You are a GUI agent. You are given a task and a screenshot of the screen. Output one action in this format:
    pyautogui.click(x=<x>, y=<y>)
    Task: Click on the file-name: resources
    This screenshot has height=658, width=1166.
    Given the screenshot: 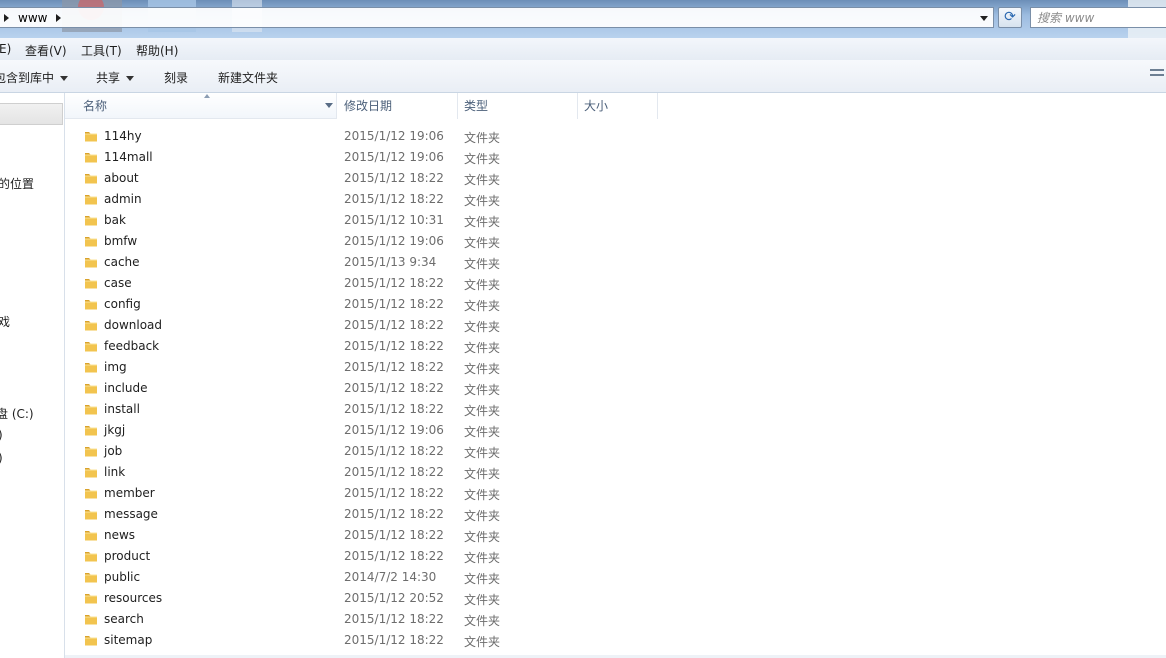 What is the action you would take?
    pyautogui.click(x=133, y=598)
    